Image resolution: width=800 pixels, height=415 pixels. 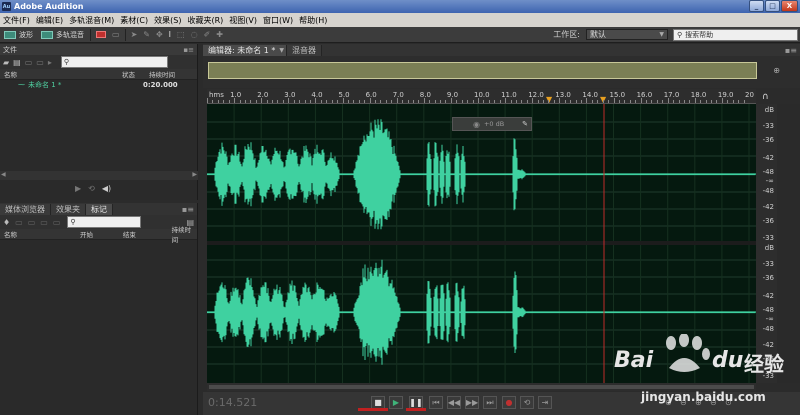 What do you see at coordinates (116, 34) in the screenshot?
I see `pitch-display-icon: ▭` at bounding box center [116, 34].